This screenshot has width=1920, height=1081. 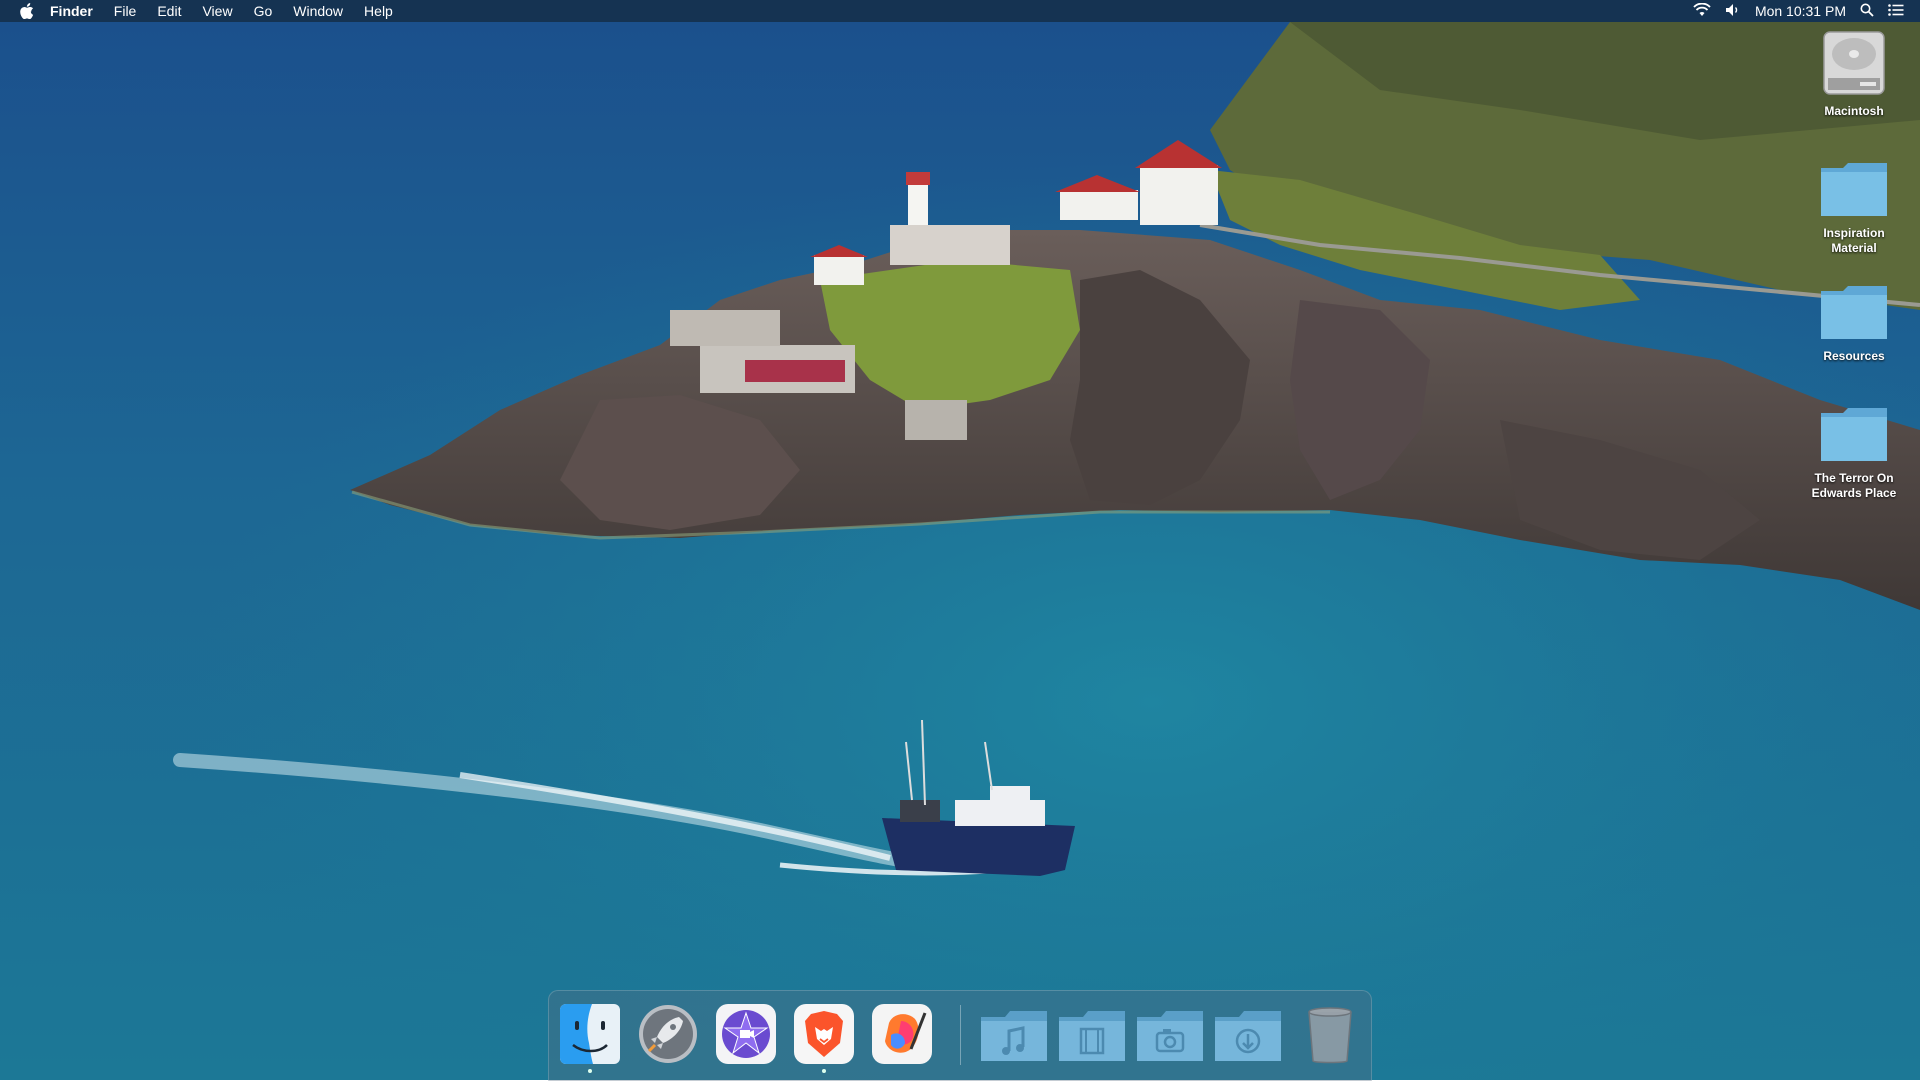 I want to click on dock-stack-music, so click(x=1013, y=1034).